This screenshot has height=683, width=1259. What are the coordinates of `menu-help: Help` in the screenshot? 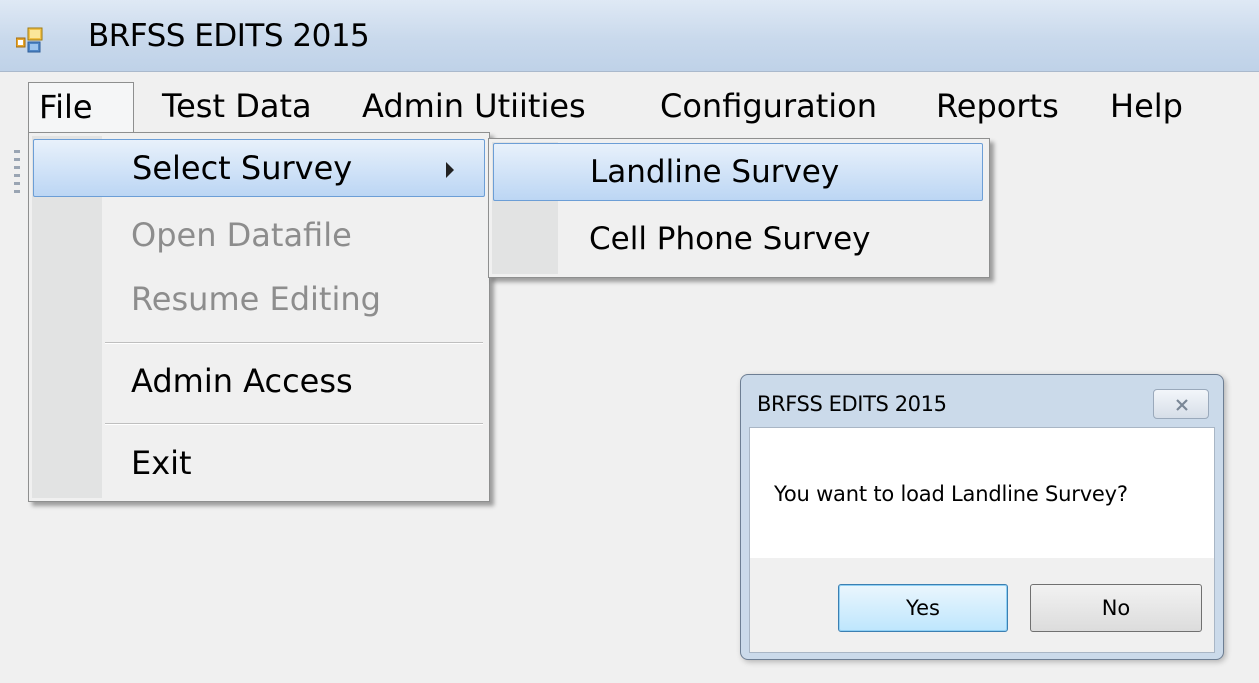 It's located at (1146, 107).